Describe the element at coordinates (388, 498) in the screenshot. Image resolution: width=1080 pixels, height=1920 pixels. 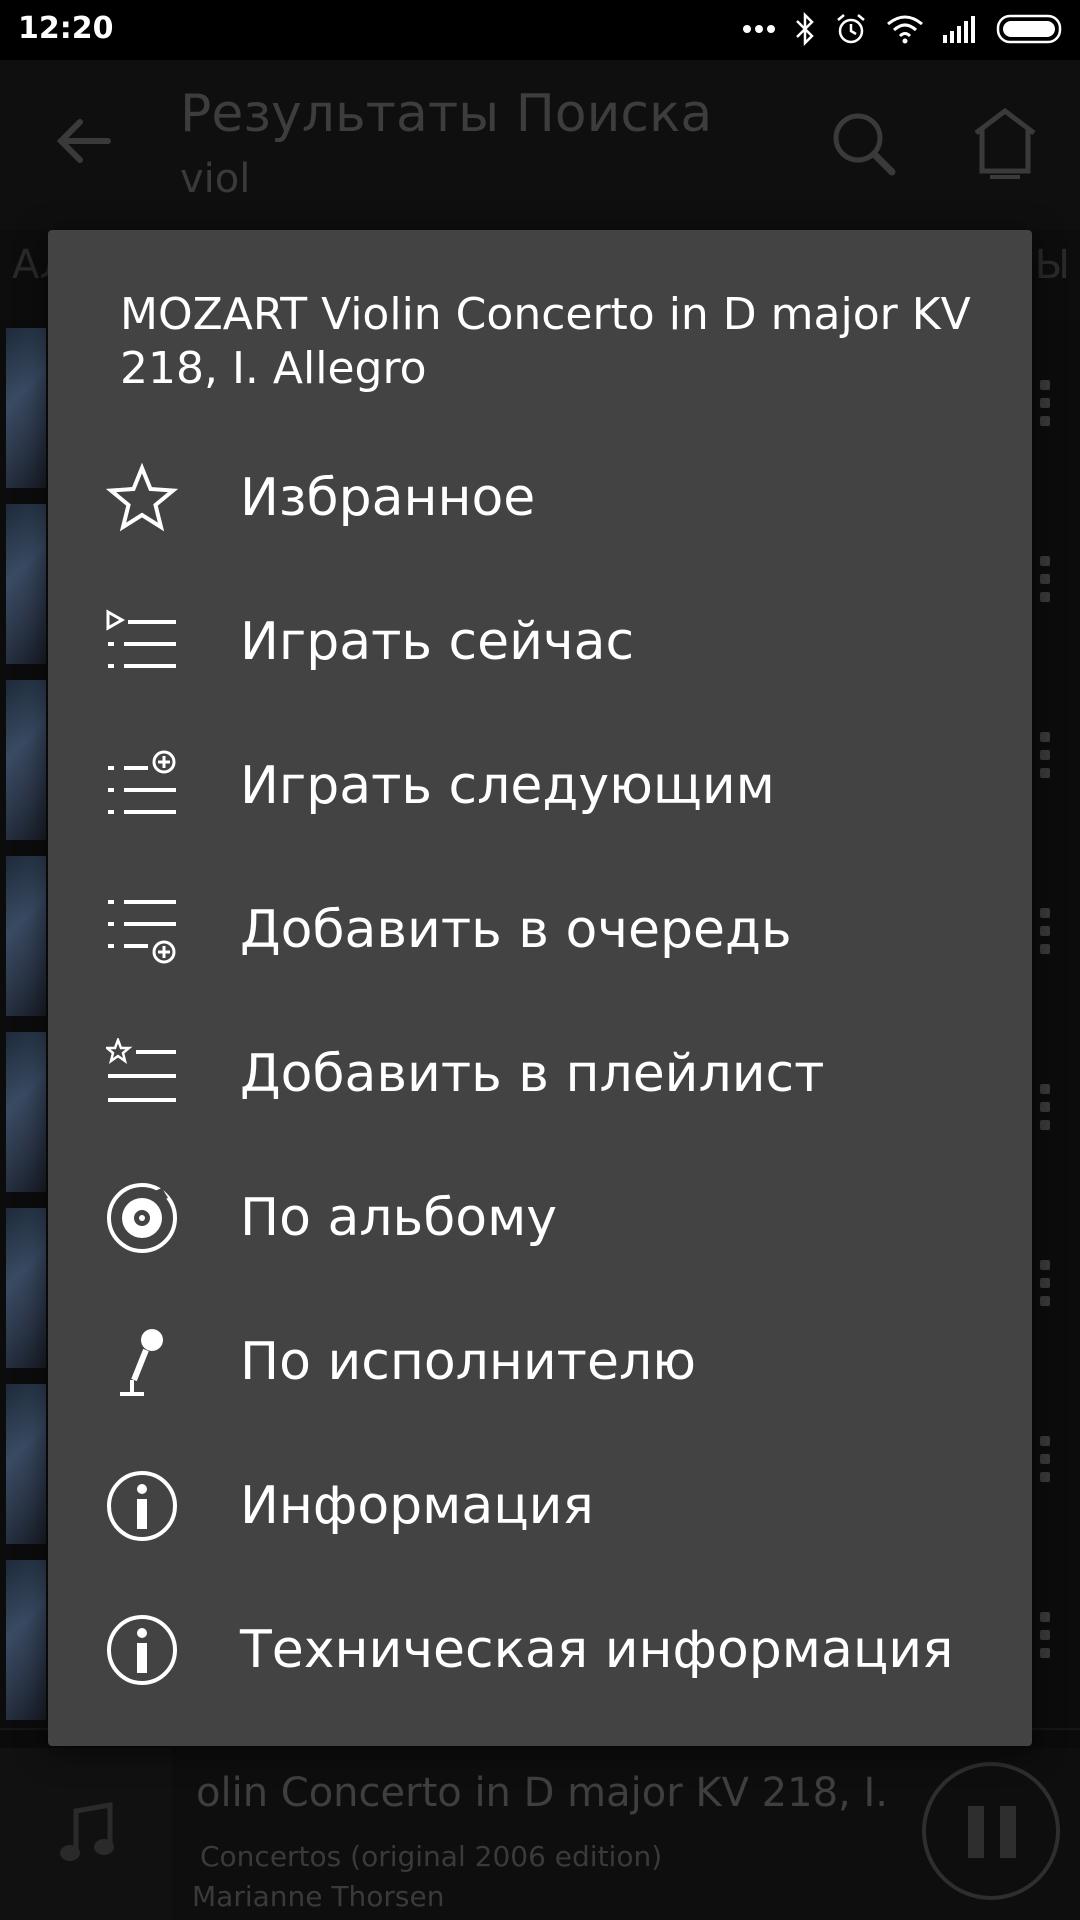
I see `menu-item-label: Избранное` at that location.